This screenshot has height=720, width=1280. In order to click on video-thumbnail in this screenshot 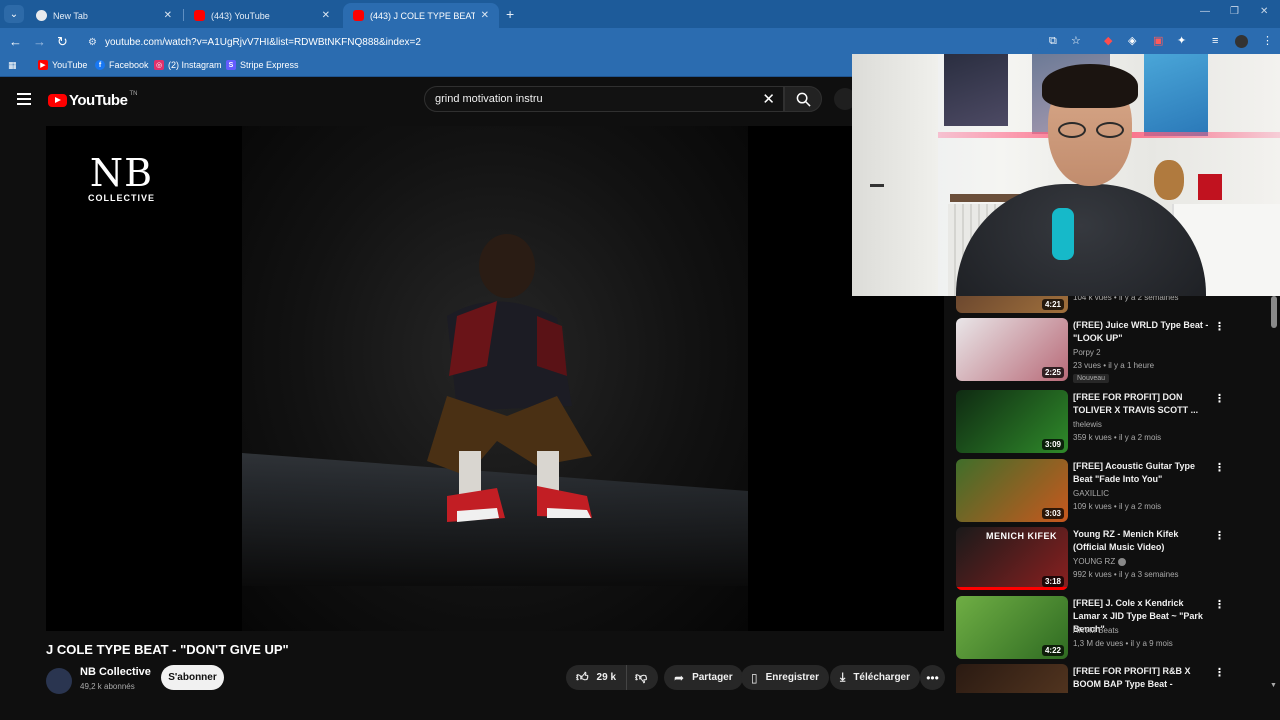, I will do `click(1012, 678)`.